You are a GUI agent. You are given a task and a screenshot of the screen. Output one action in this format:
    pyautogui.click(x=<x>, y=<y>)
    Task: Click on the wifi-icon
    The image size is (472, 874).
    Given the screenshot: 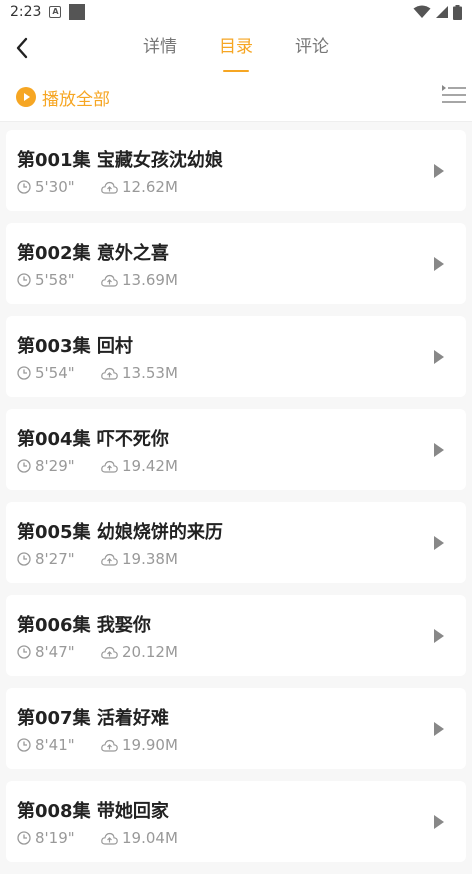 What is the action you would take?
    pyautogui.click(x=422, y=11)
    